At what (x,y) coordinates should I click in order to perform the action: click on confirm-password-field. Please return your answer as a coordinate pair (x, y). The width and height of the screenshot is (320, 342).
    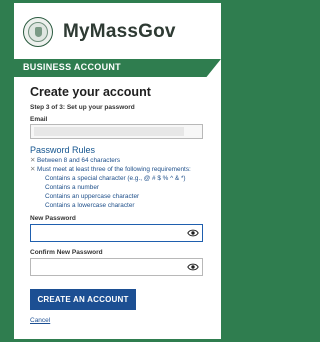
    Looking at the image, I should click on (116, 267).